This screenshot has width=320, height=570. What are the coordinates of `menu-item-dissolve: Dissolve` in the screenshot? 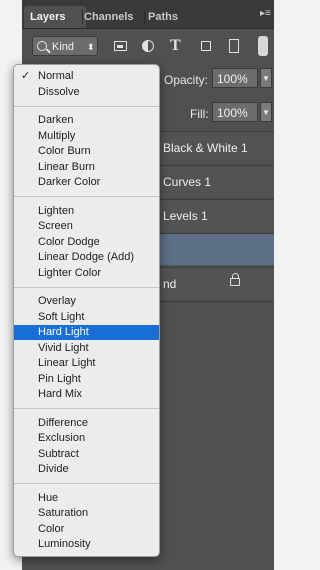 It's located at (86, 92).